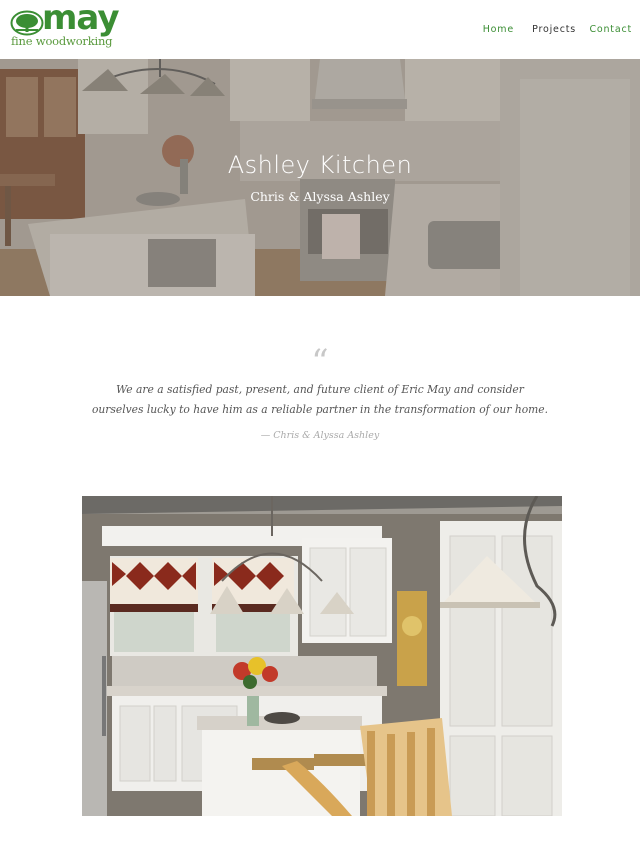  I want to click on logo-wordmark: may, so click(80, 19).